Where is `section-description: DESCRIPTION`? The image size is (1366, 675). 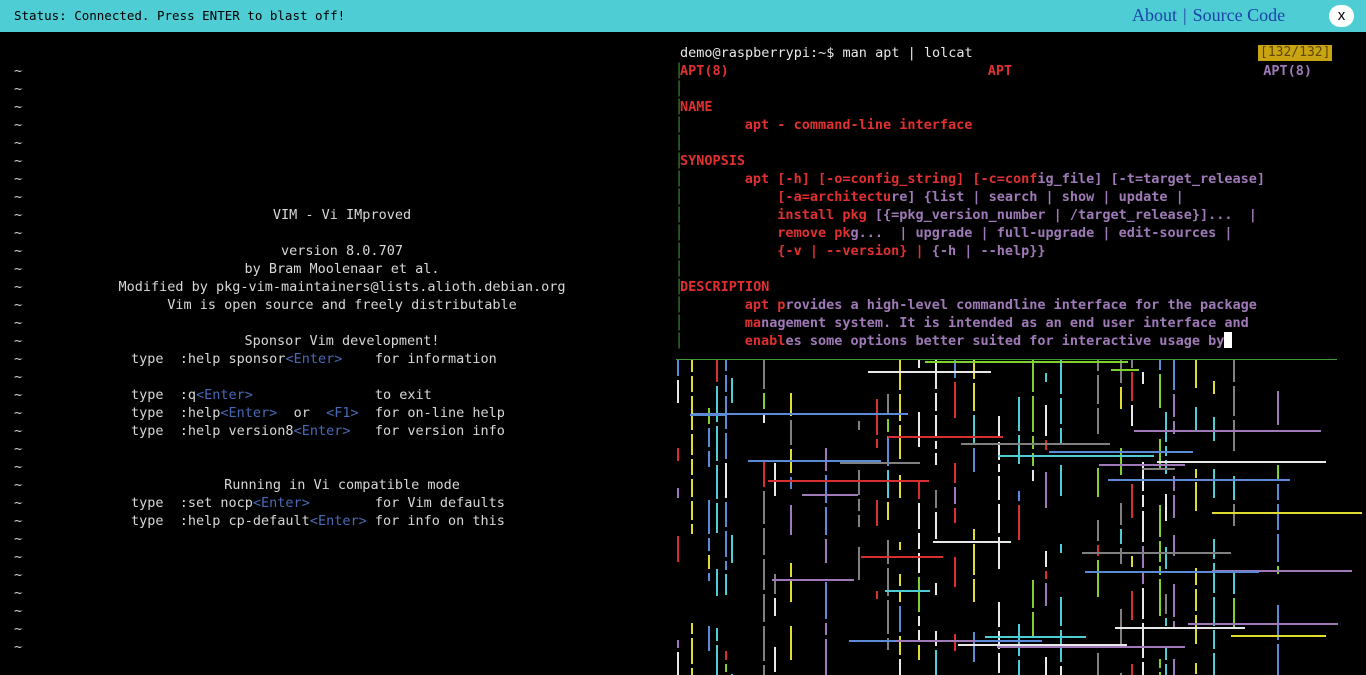
section-description: DESCRIPTION is located at coordinates (725, 287).